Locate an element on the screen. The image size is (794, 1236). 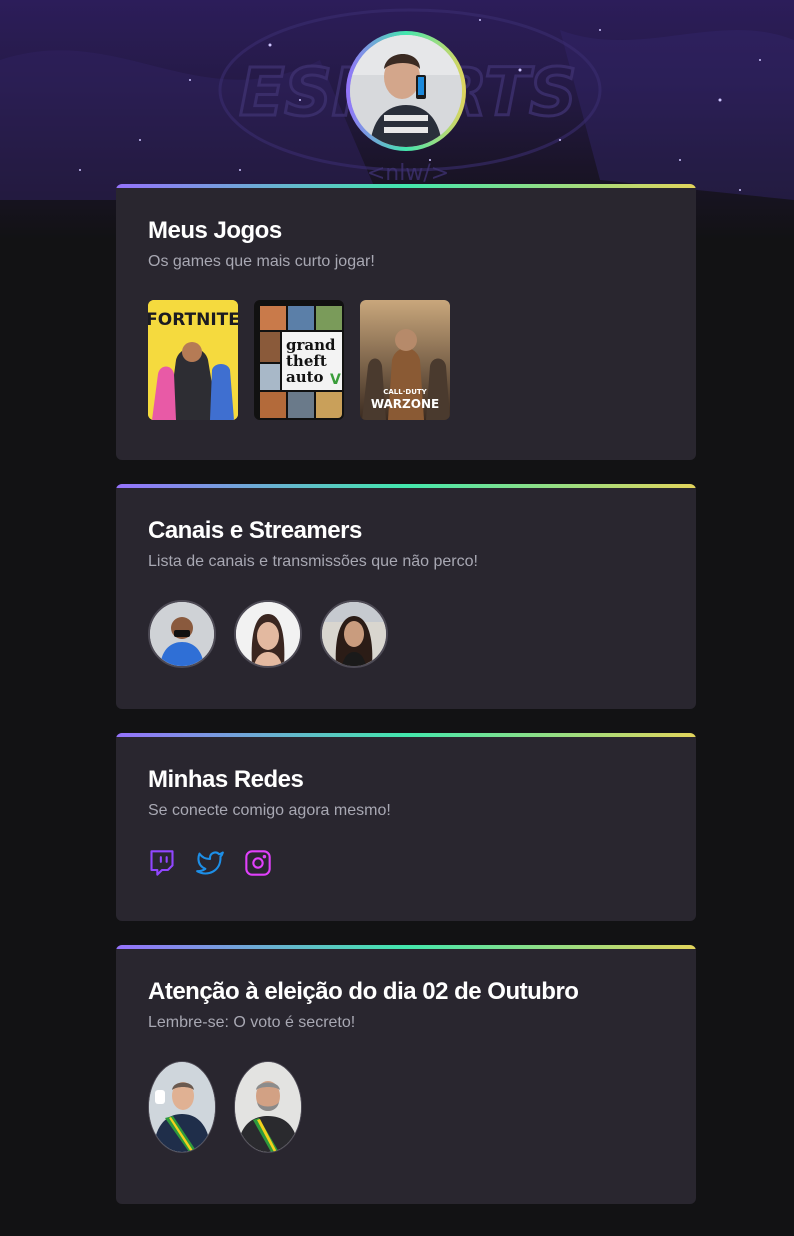
streamers-list is located at coordinates (406, 634).